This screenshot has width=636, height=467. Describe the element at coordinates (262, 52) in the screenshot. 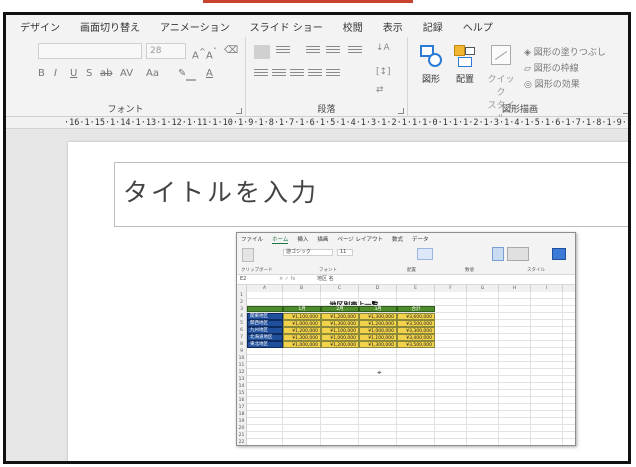

I see `bullets-icon` at that location.